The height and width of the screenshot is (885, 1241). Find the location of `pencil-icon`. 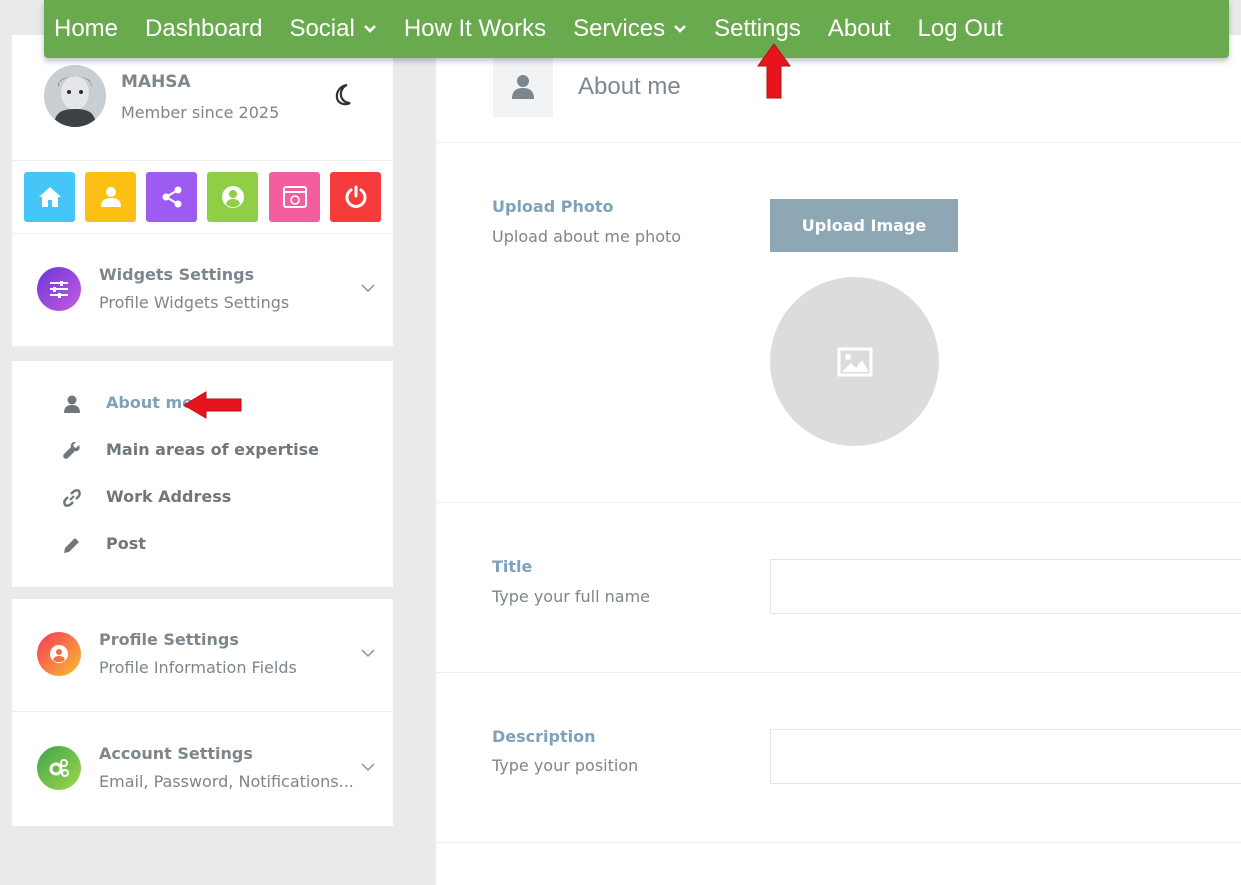

pencil-icon is located at coordinates (72, 545).